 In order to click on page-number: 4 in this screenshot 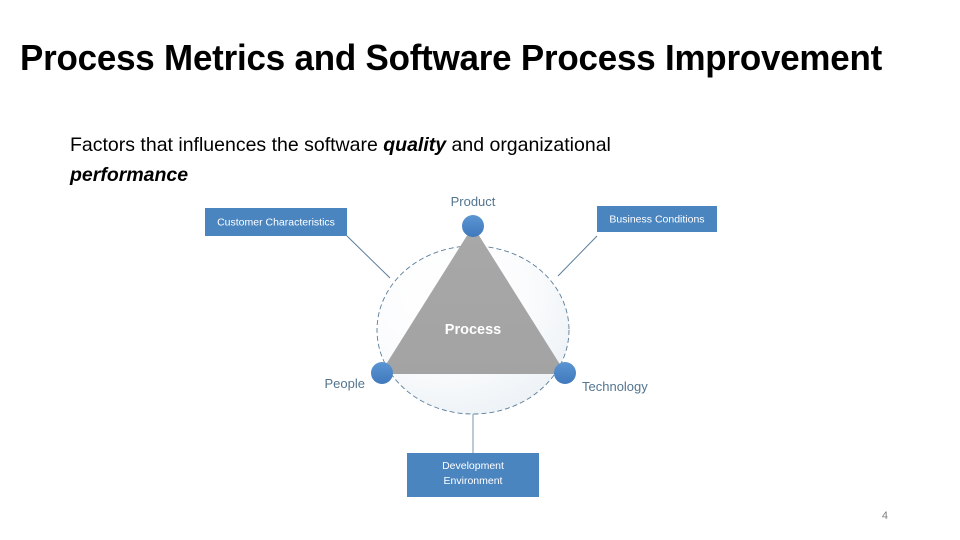, I will do `click(884, 516)`.